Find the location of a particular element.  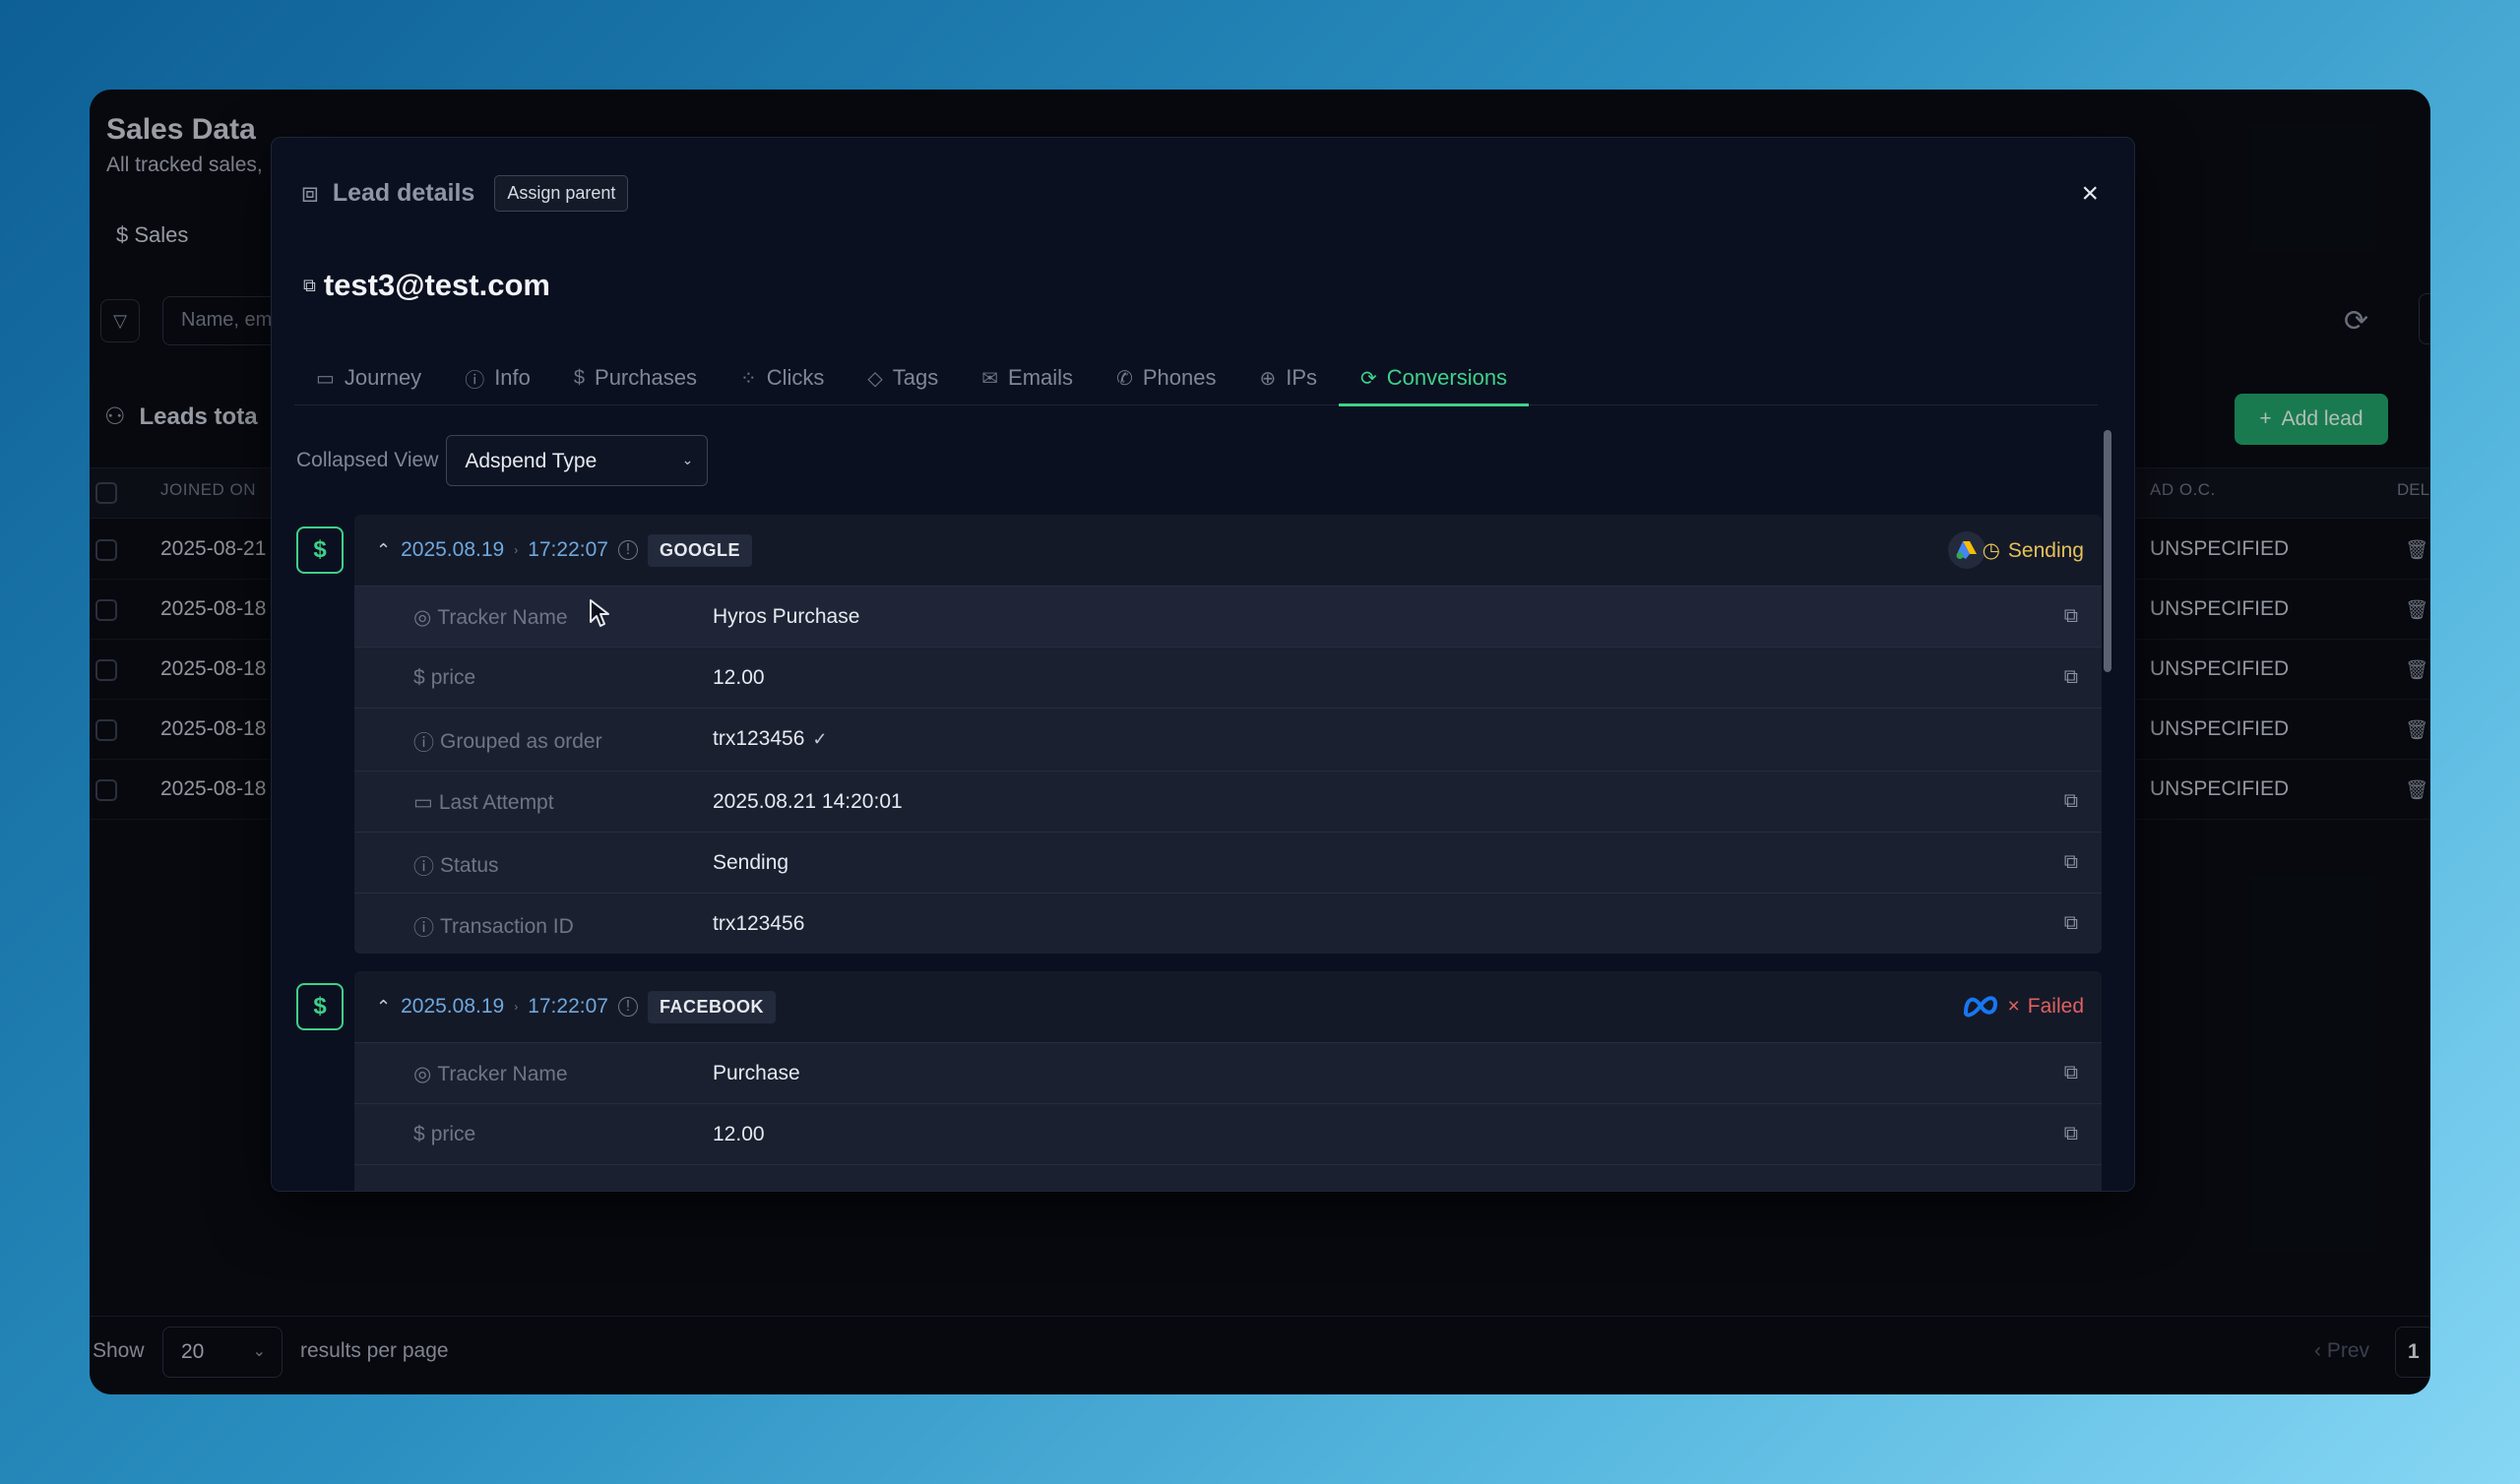

tab-ips: ⊕ IPs is located at coordinates (1288, 378).